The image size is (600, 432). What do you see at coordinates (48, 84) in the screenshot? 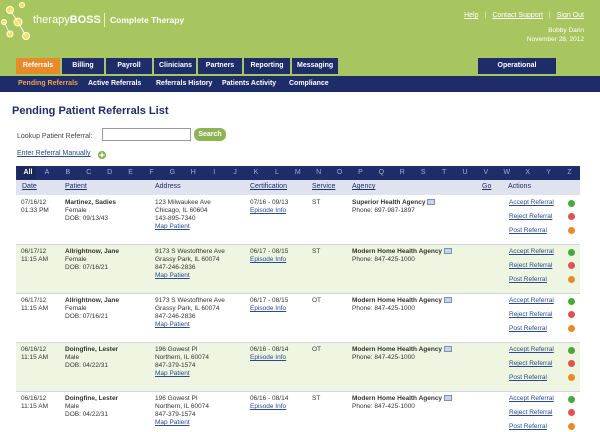
I see `subnav-pending-referrals: Pending Referrals` at bounding box center [48, 84].